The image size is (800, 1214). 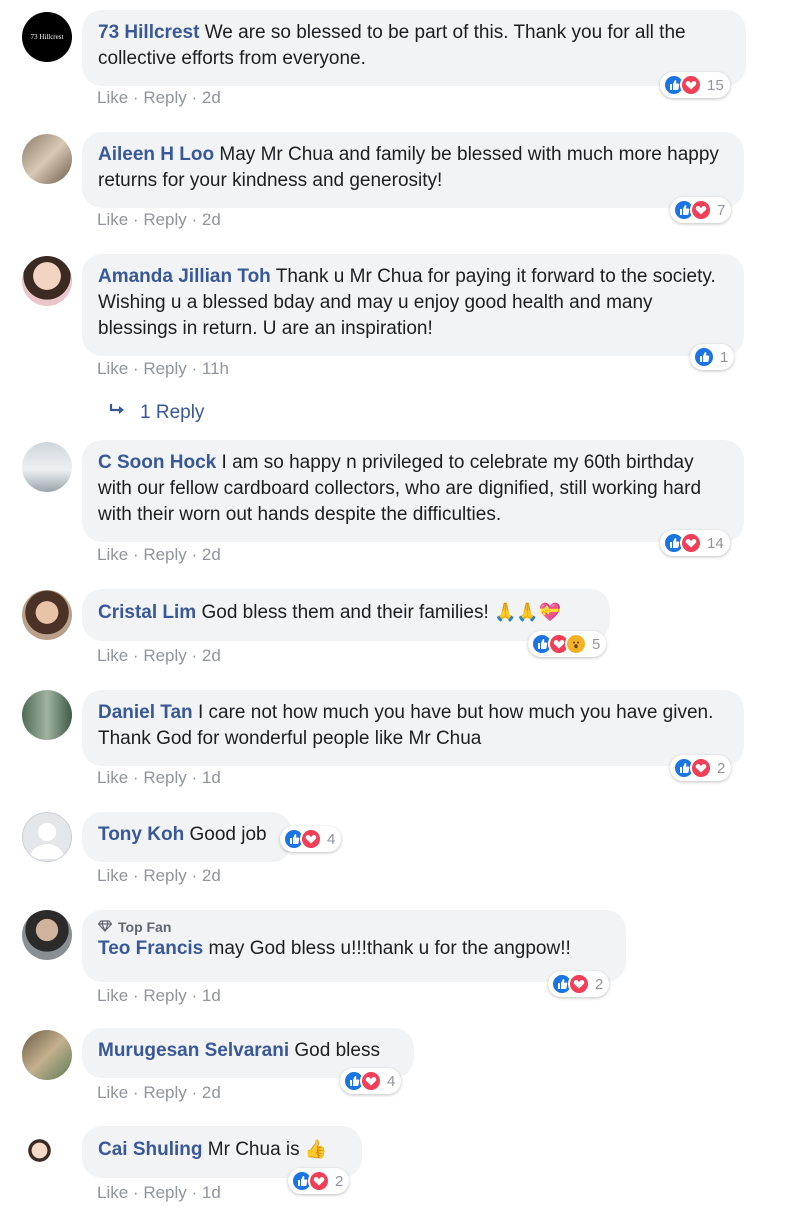 What do you see at coordinates (184, 276) in the screenshot?
I see `comment-author: Amanda Jillian Toh` at bounding box center [184, 276].